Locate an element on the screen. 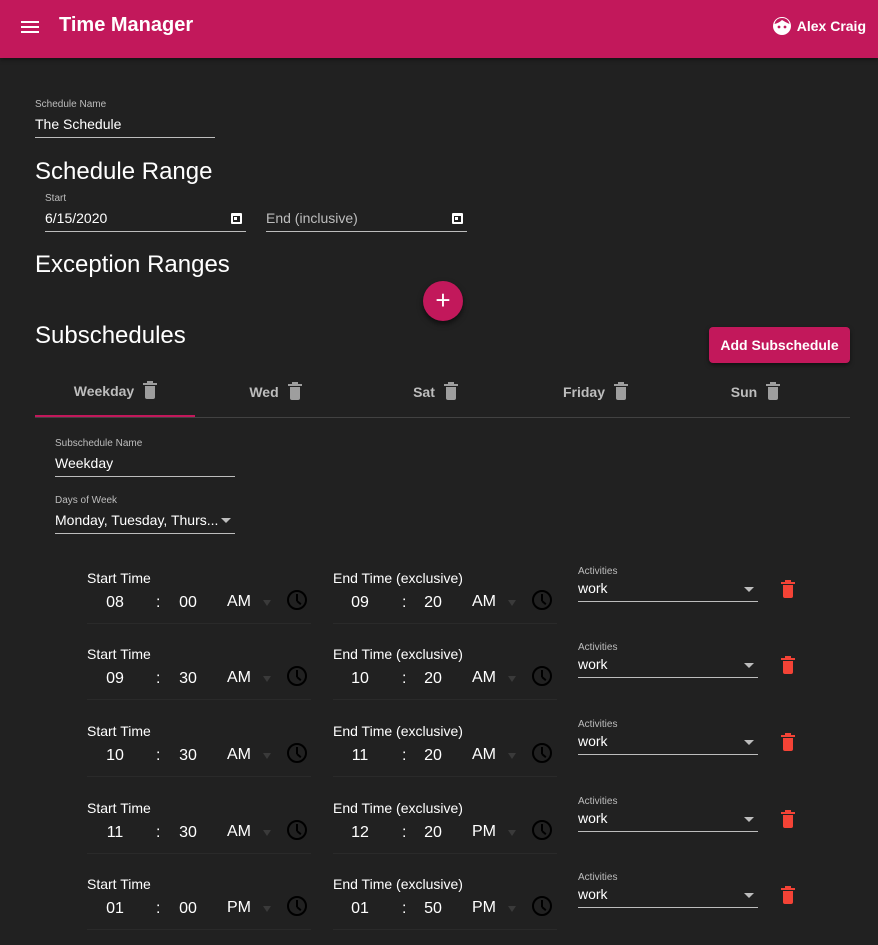 This screenshot has height=945, width=878. start-hour-input: 11 is located at coordinates (115, 833).